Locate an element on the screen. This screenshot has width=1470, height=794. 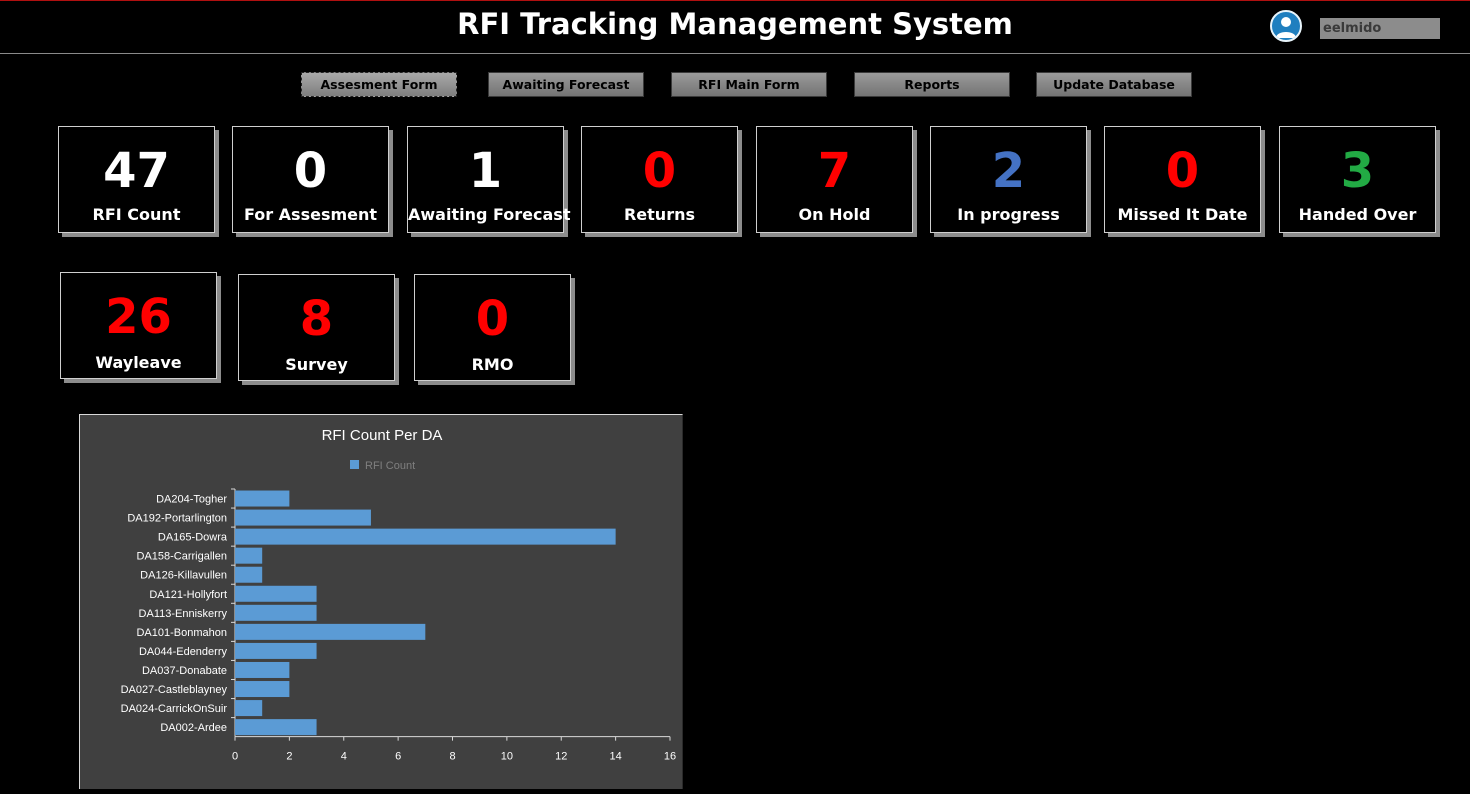
x-tick-label: 0 is located at coordinates (235, 757).